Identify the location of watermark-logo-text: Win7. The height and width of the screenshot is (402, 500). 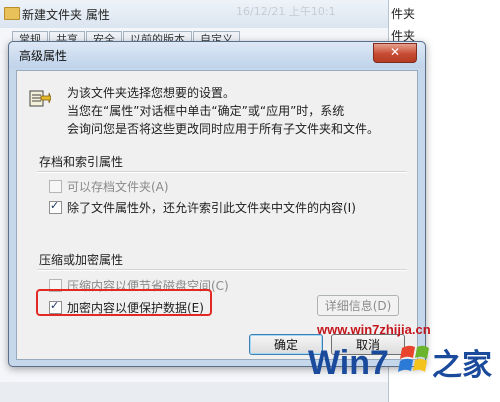
(348, 363).